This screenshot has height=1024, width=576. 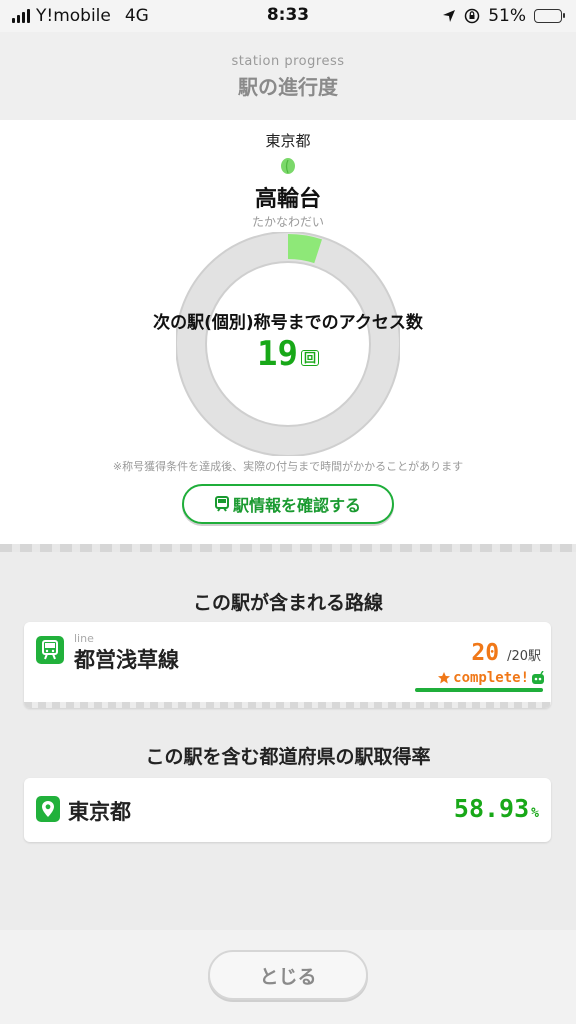 What do you see at coordinates (506, 653) in the screenshot?
I see `line-station-count: 20/20駅` at bounding box center [506, 653].